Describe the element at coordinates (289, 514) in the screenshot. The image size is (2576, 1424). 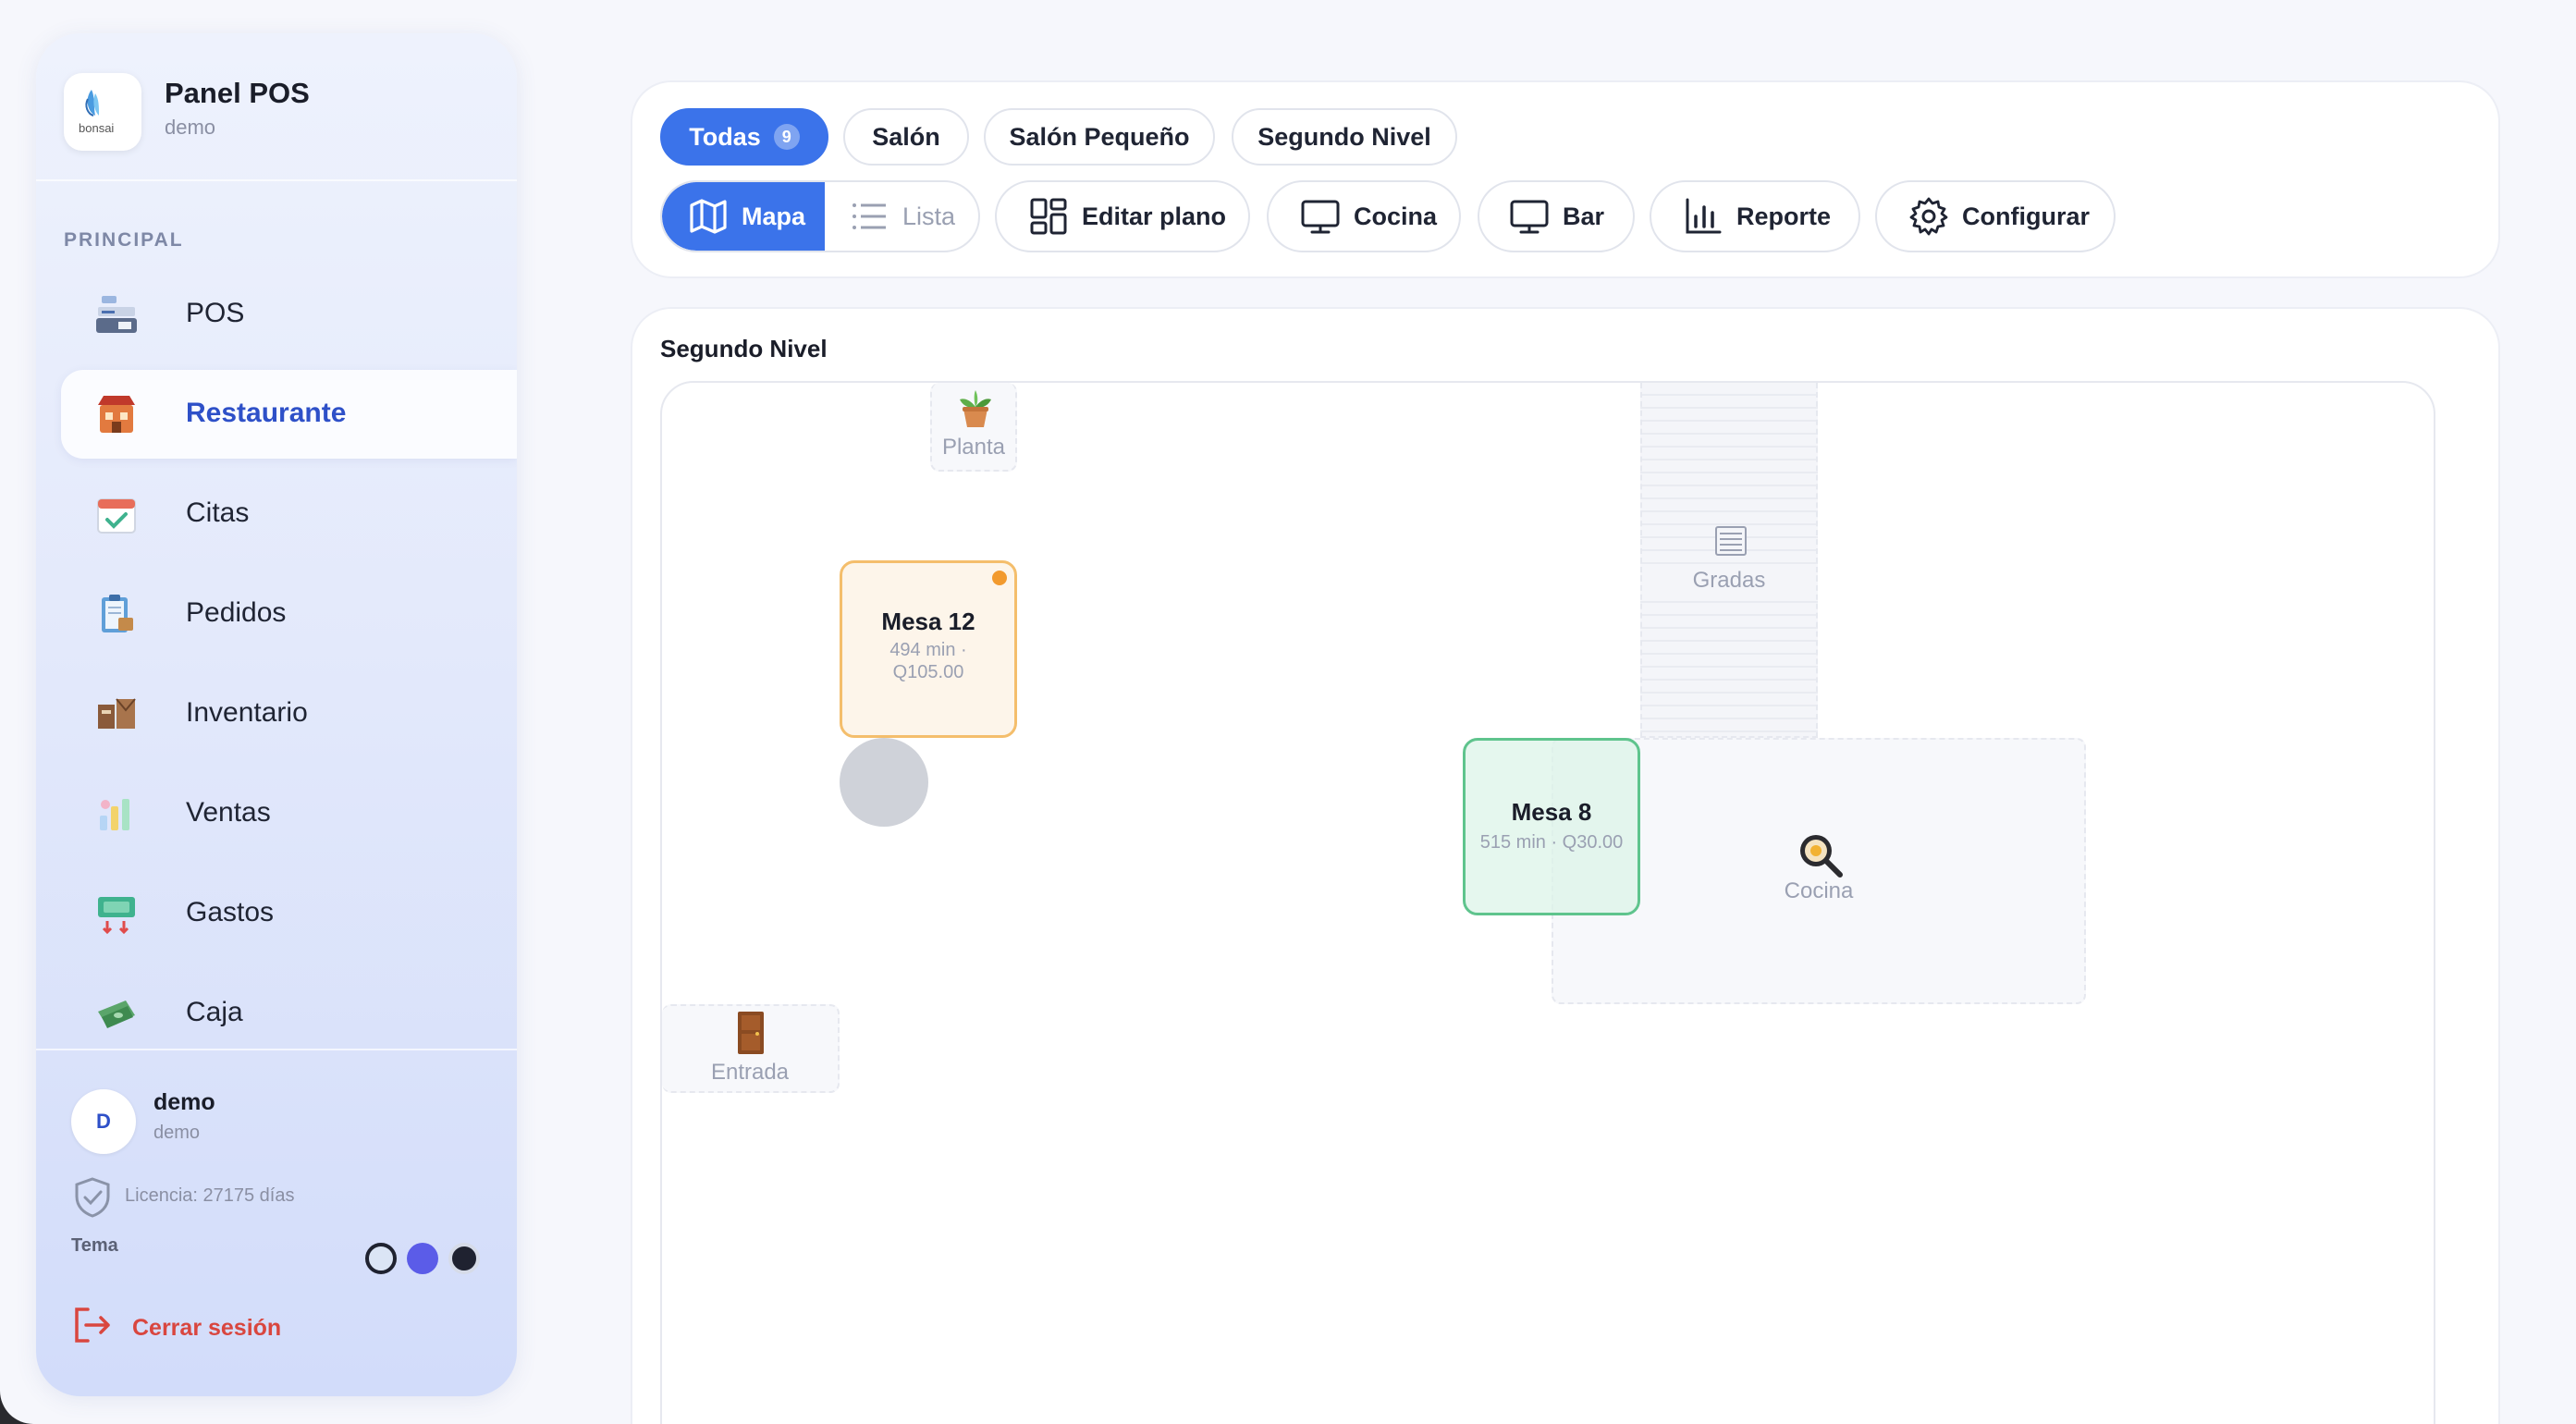
I see `sidebar-item-citas: Citas` at that location.